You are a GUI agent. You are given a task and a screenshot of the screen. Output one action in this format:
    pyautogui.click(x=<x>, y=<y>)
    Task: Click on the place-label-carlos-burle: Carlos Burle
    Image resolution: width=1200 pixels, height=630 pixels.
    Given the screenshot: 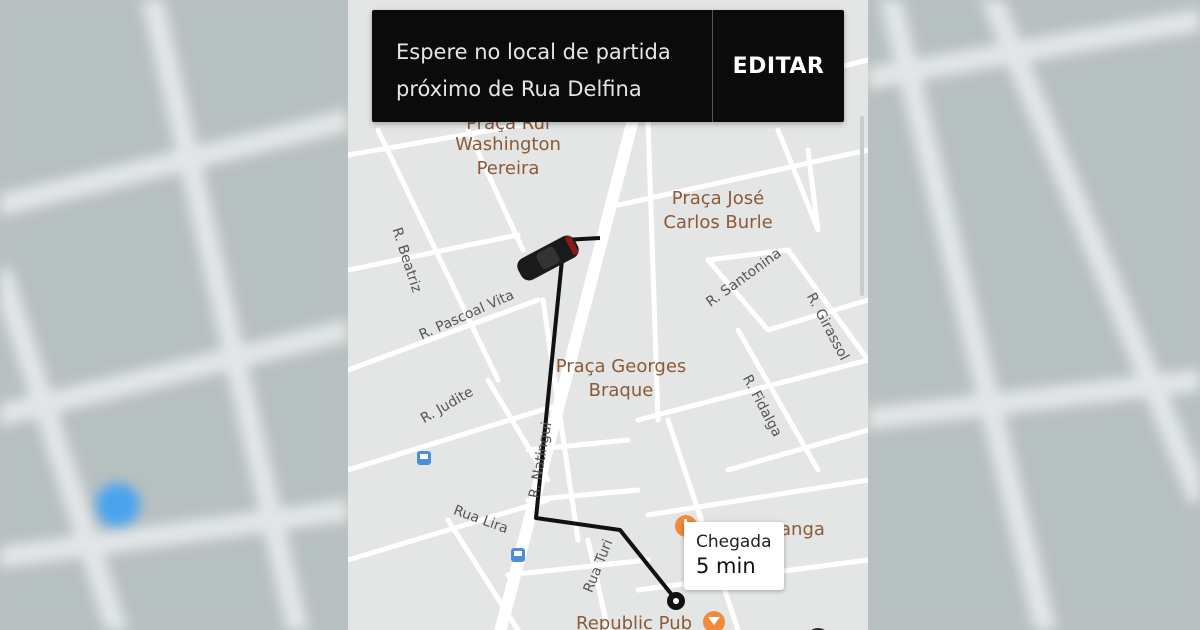 What is the action you would take?
    pyautogui.click(x=718, y=222)
    